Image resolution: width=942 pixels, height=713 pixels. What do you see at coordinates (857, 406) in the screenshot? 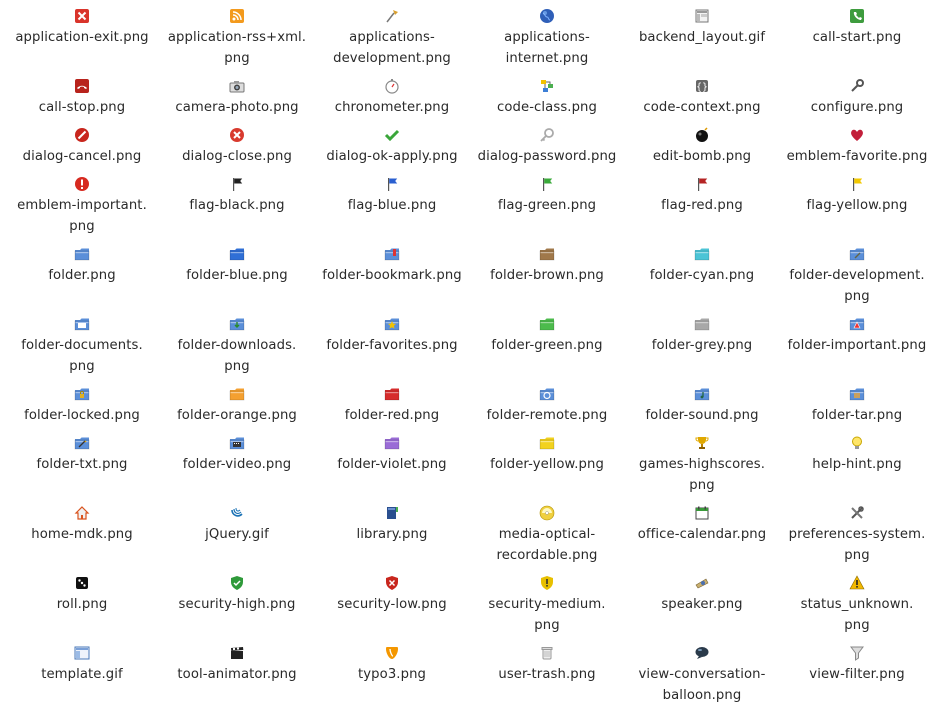
I see `icon-item-folder-tar: folder-tar.png` at bounding box center [857, 406].